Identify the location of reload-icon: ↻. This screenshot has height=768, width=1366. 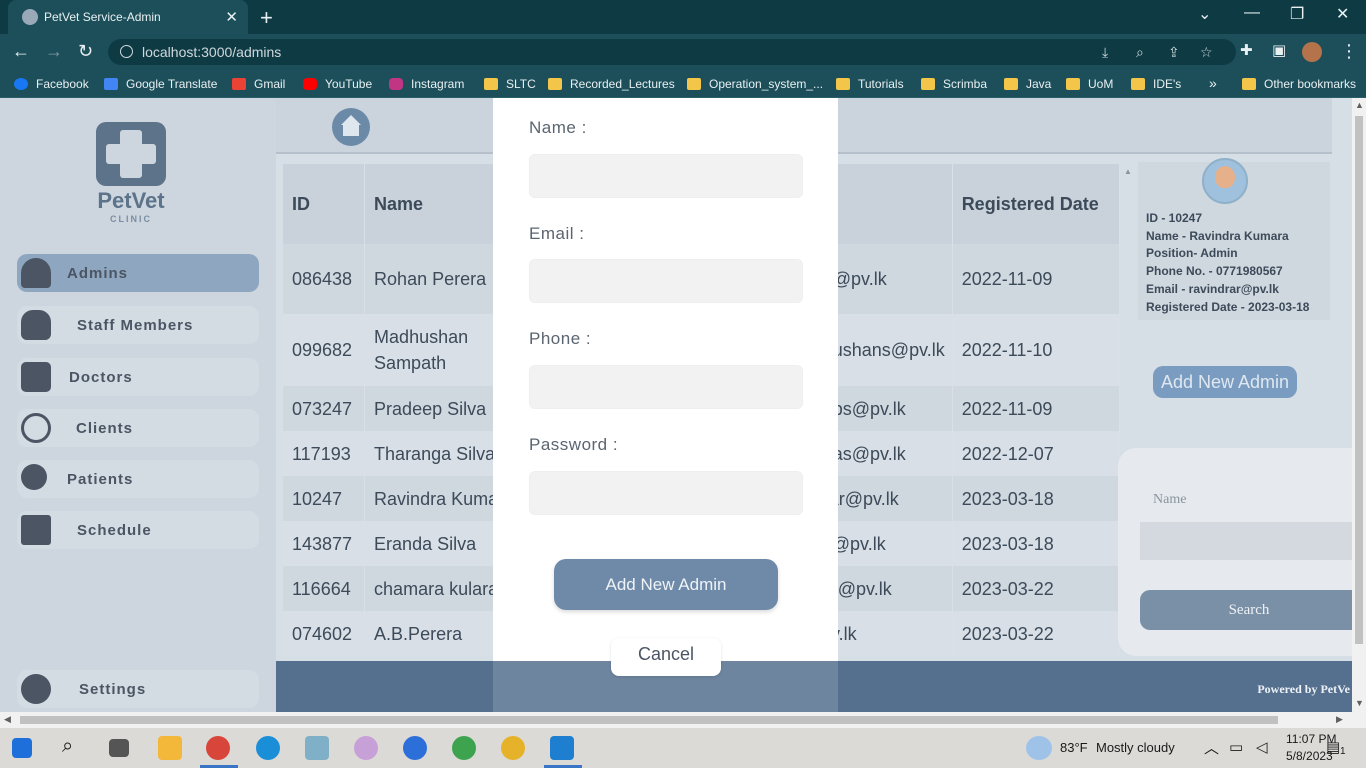
(85, 51).